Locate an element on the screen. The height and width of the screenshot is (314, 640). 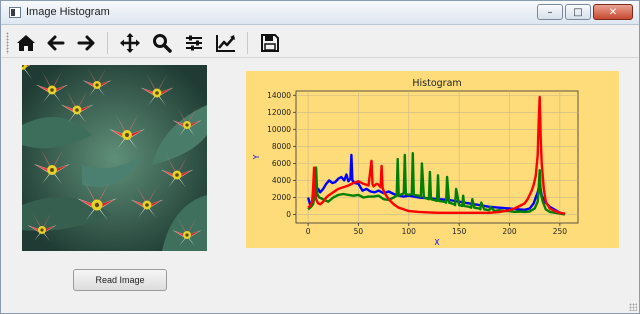
configure-subplots-icon is located at coordinates (194, 43).